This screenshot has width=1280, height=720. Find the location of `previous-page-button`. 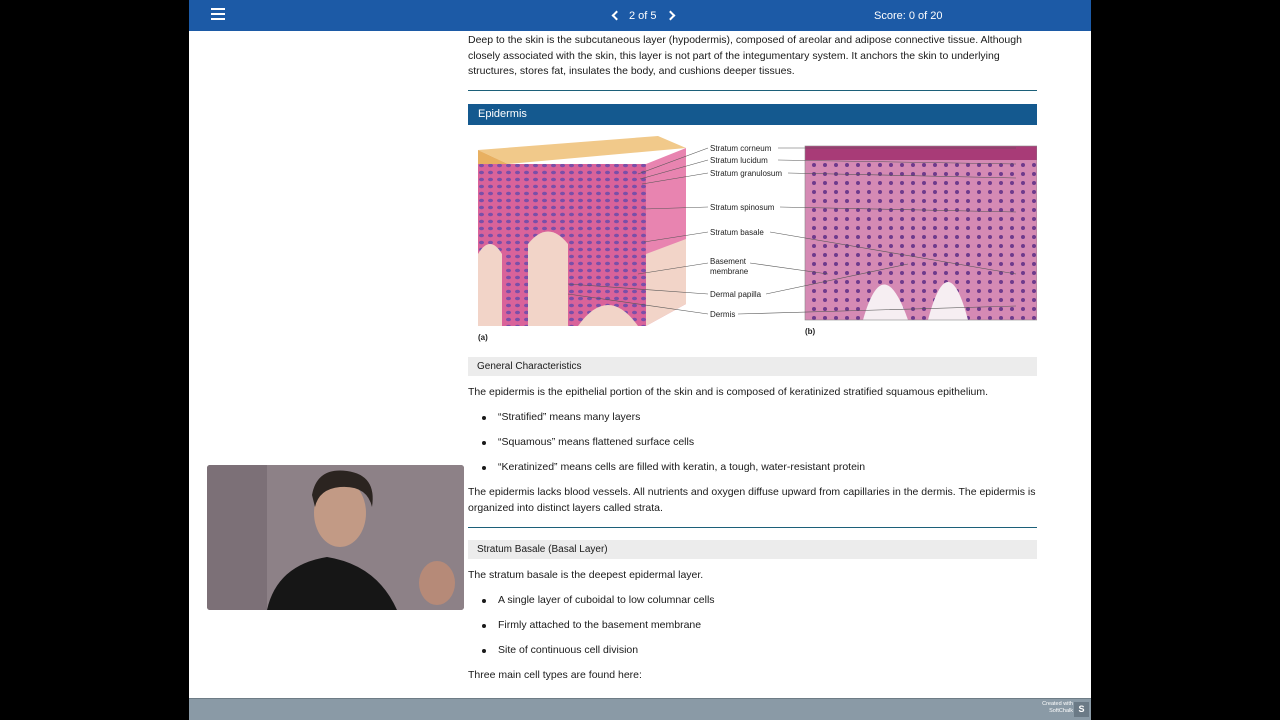

previous-page-button is located at coordinates (616, 16).